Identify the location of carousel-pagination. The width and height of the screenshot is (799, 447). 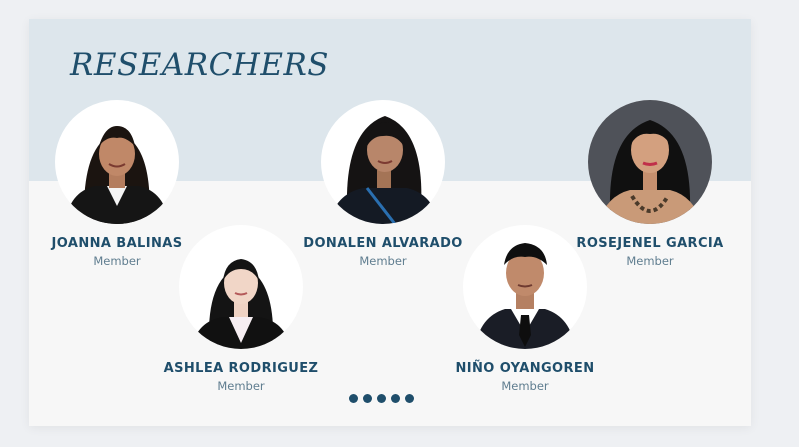
(381, 398).